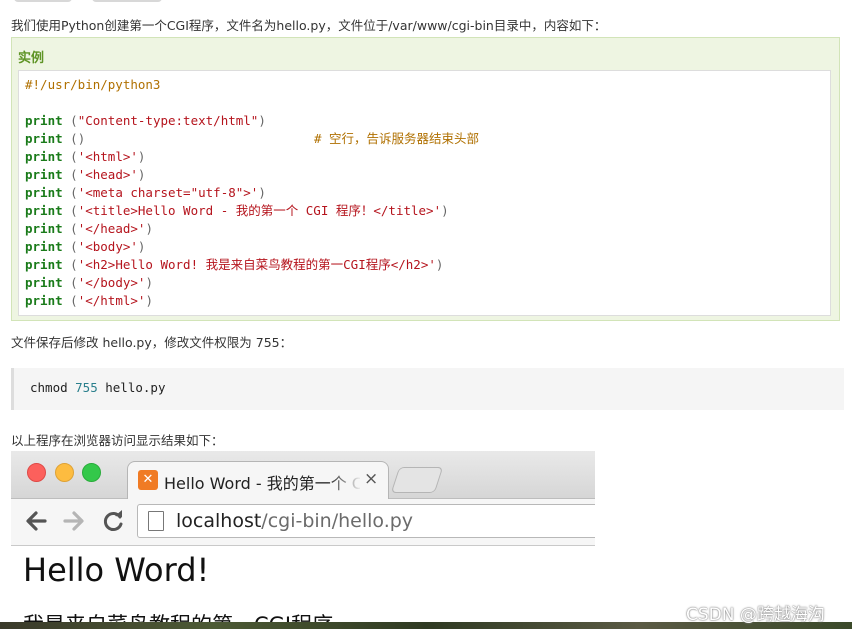  What do you see at coordinates (107, 174) in the screenshot?
I see `code-string: '<head>'` at bounding box center [107, 174].